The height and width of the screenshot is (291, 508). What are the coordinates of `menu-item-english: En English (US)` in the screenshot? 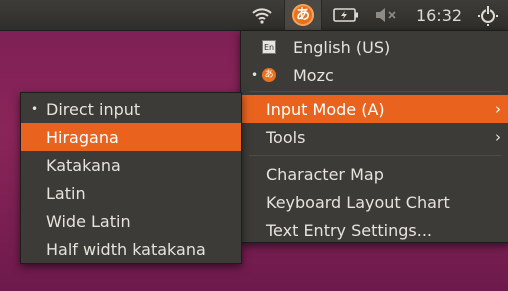 It's located at (374, 47).